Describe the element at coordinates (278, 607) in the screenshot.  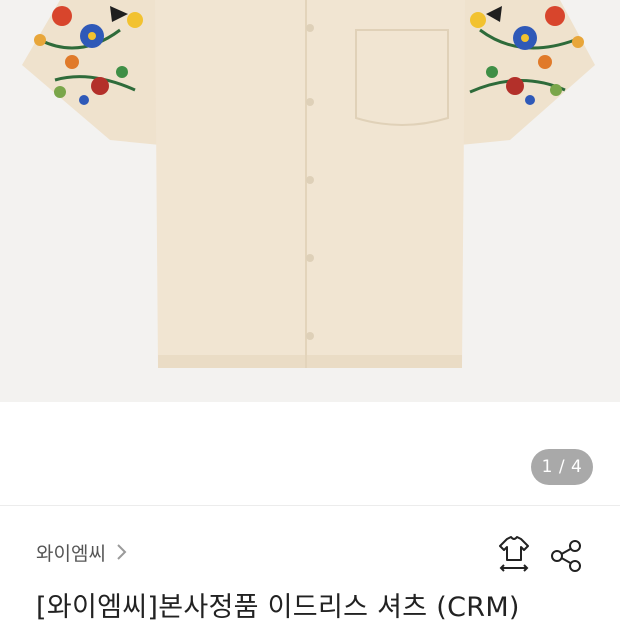
I see `product-title: [와이엠씨]본사정품 이드리스 셔츠 (CRM)` at that location.